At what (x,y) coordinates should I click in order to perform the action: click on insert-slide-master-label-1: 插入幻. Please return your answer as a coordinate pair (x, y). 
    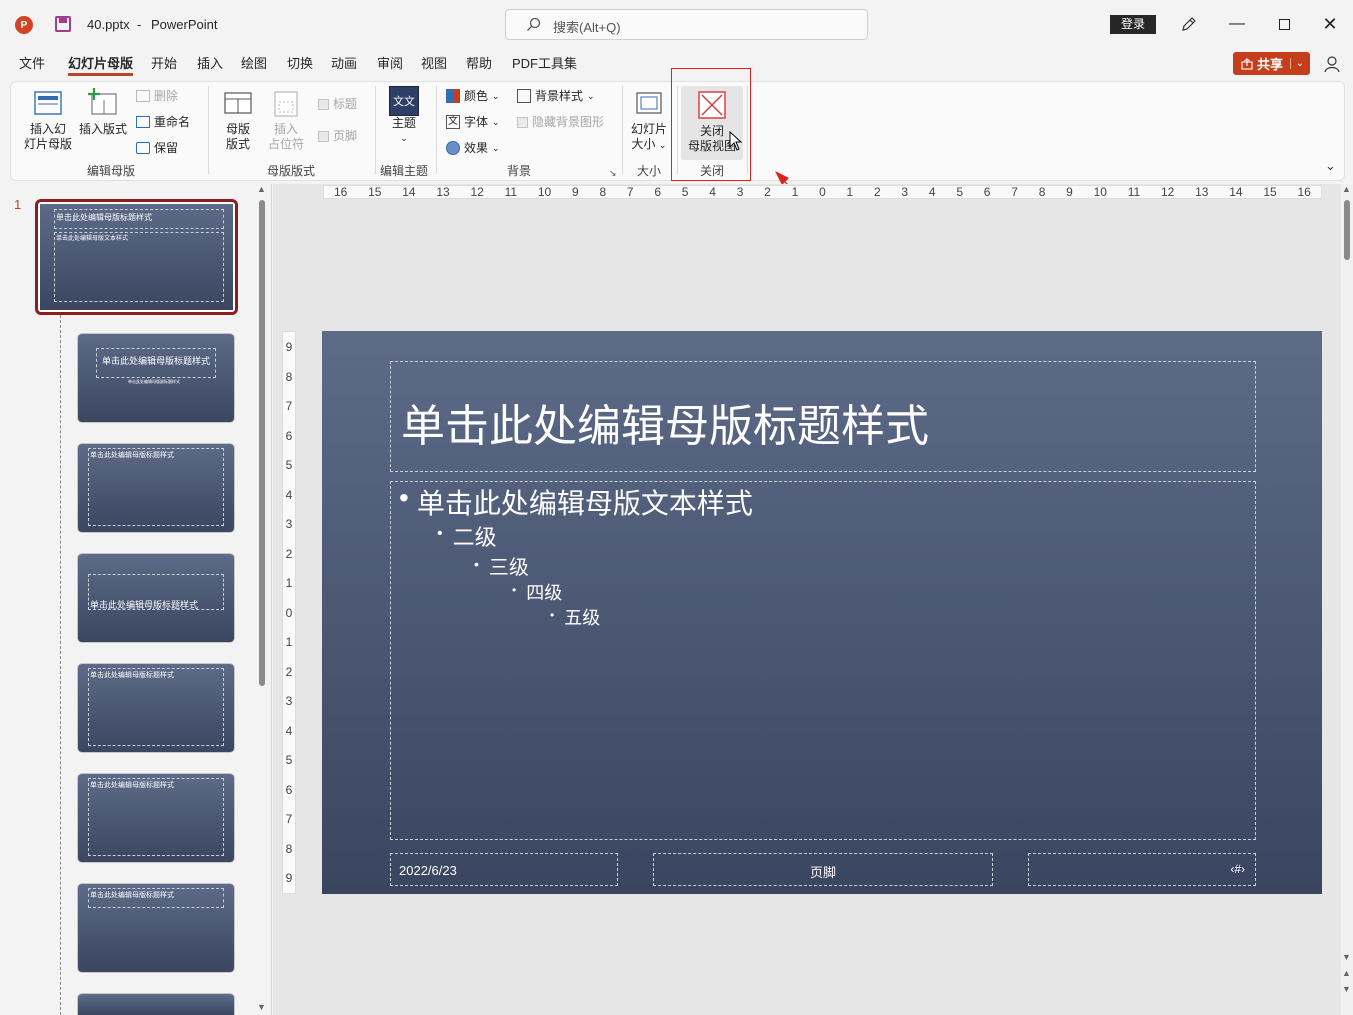
    Looking at the image, I should click on (47, 129).